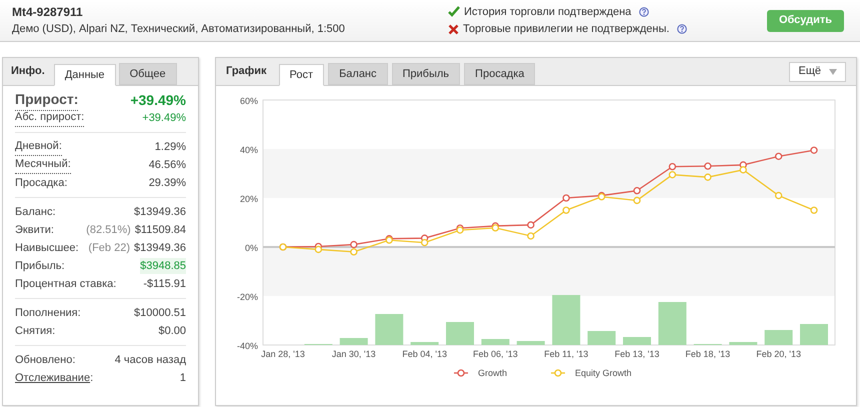 This screenshot has width=860, height=407. Describe the element at coordinates (283, 354) in the screenshot. I see `x-tick-label: Jan 28, '13` at that location.